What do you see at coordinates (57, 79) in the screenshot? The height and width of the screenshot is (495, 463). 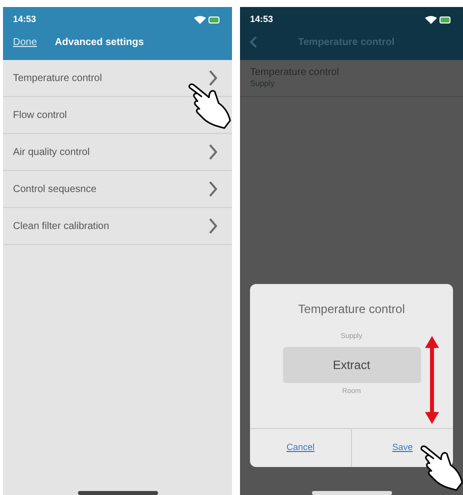 I see `row-label: Temperature control` at bounding box center [57, 79].